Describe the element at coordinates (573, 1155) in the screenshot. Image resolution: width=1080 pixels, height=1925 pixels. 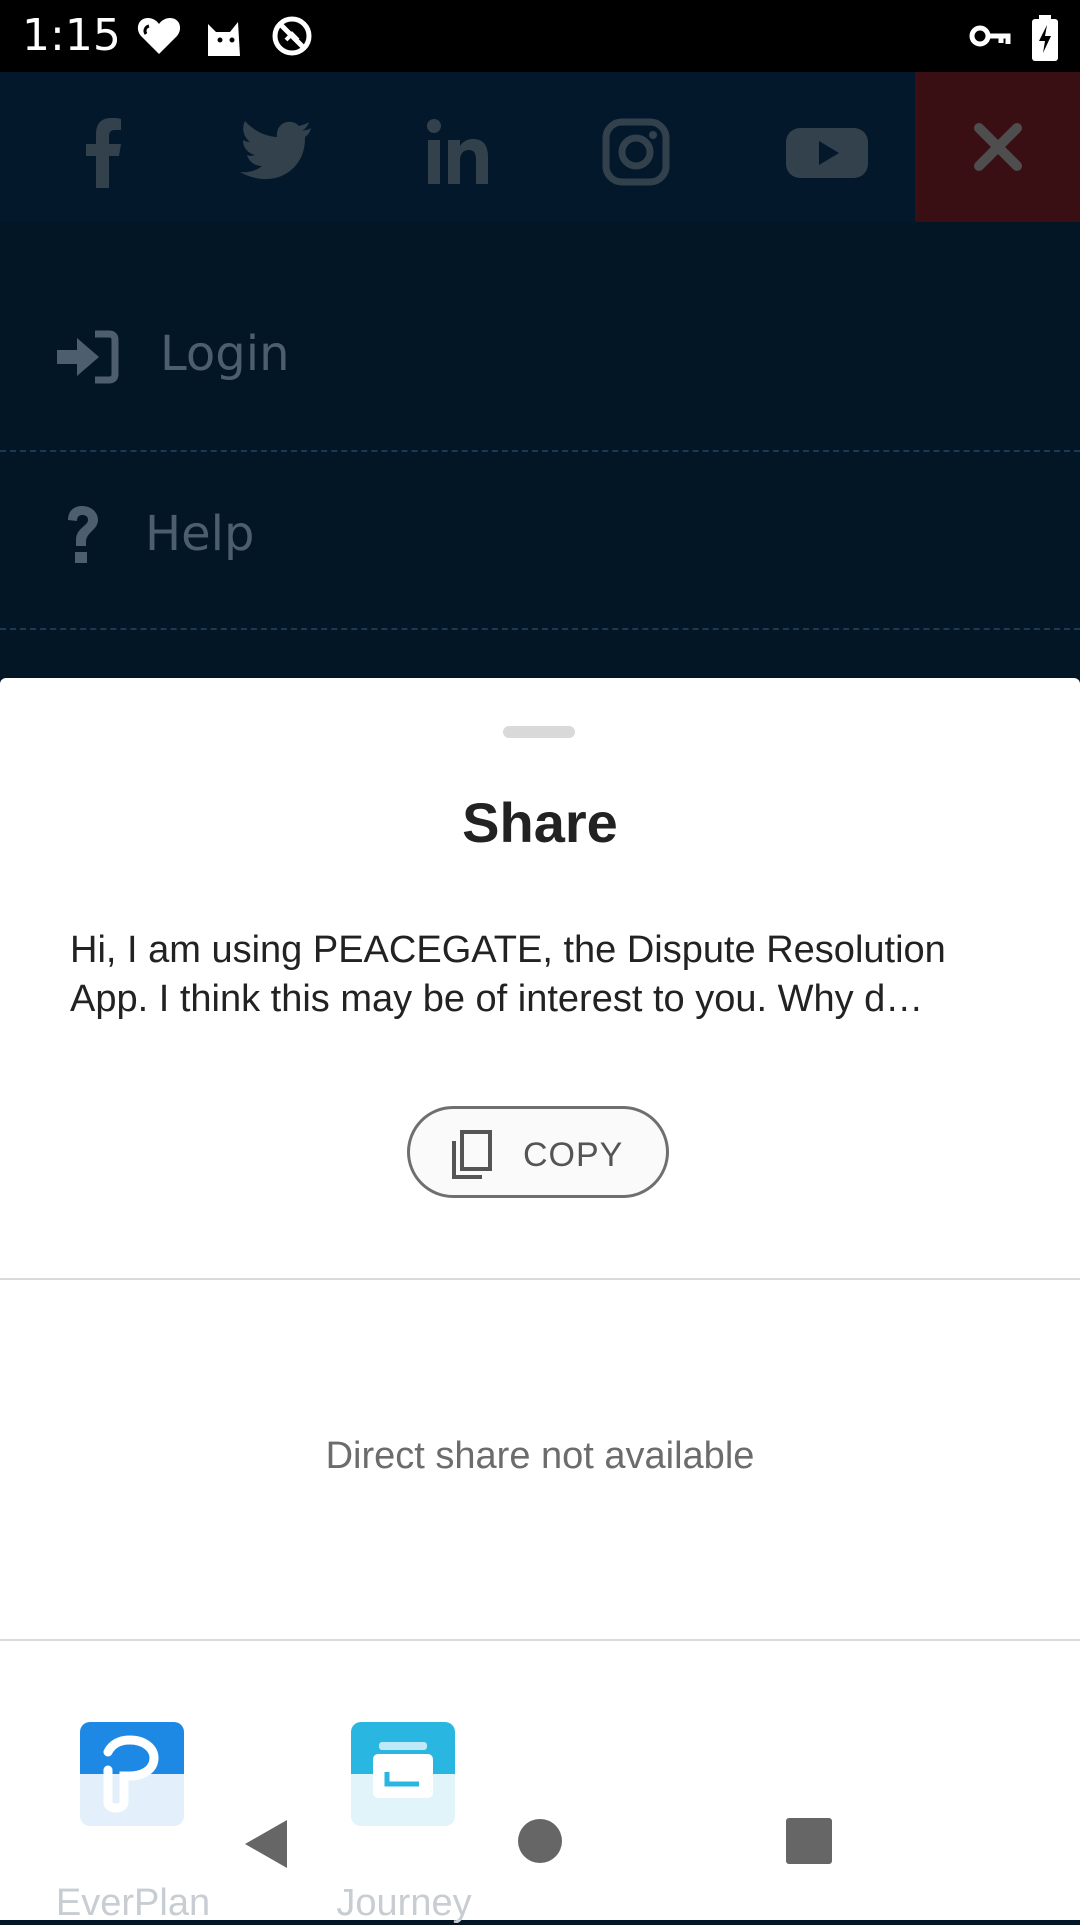
I see `copy-label: COPY` at that location.